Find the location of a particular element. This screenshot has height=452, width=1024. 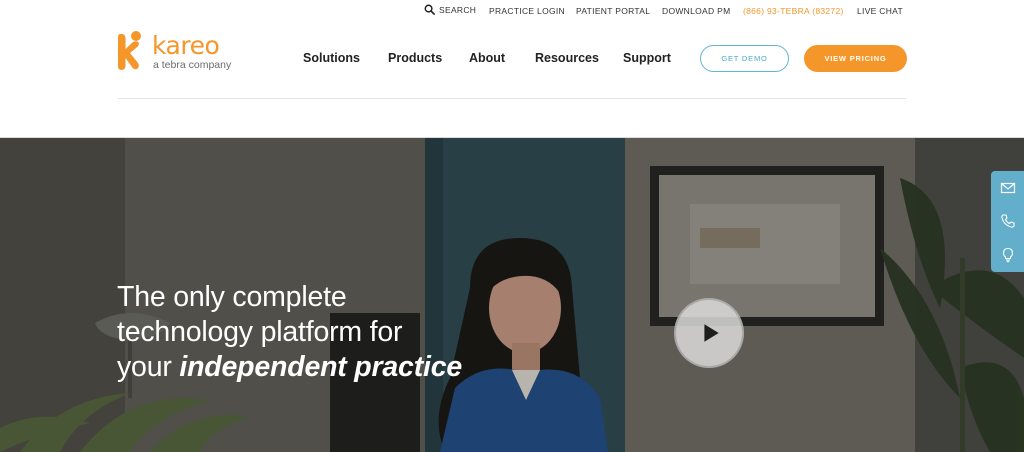

logo-wordmark: kareo is located at coordinates (186, 45).